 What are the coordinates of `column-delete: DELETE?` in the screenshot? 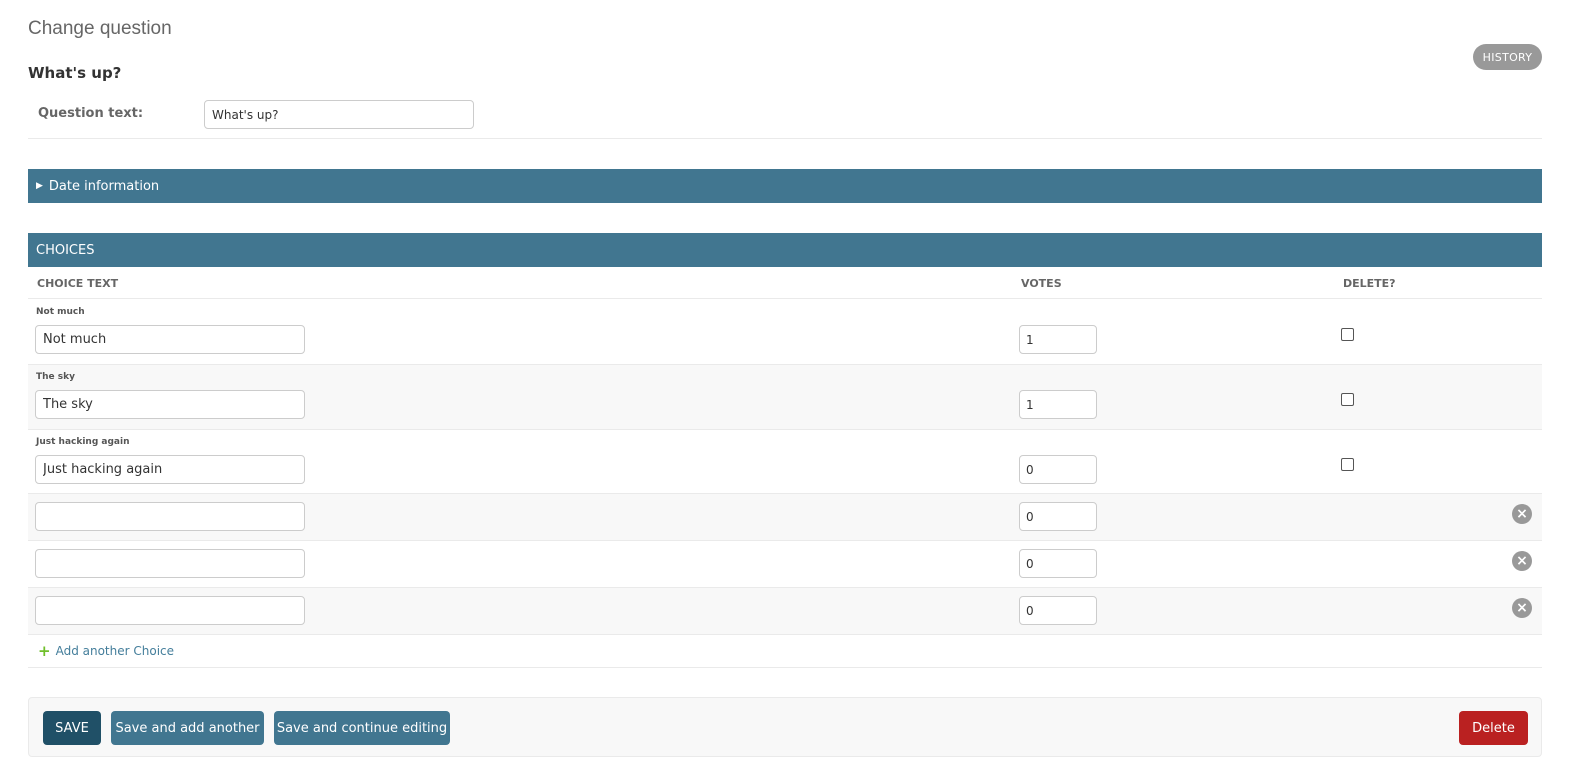 It's located at (1369, 283).